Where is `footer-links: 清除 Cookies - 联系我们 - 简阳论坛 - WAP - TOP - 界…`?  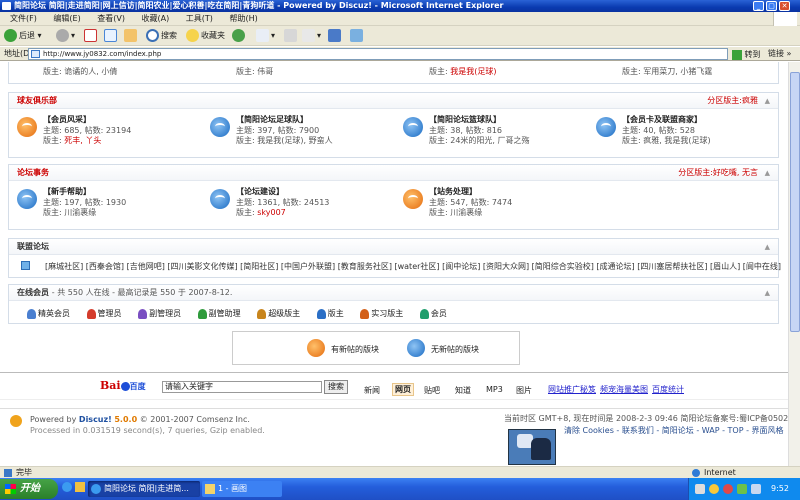
footer-links: 清除 Cookies - 联系我们 - 简阳论坛 - WAP - TOP - 界… is located at coordinates (674, 430).